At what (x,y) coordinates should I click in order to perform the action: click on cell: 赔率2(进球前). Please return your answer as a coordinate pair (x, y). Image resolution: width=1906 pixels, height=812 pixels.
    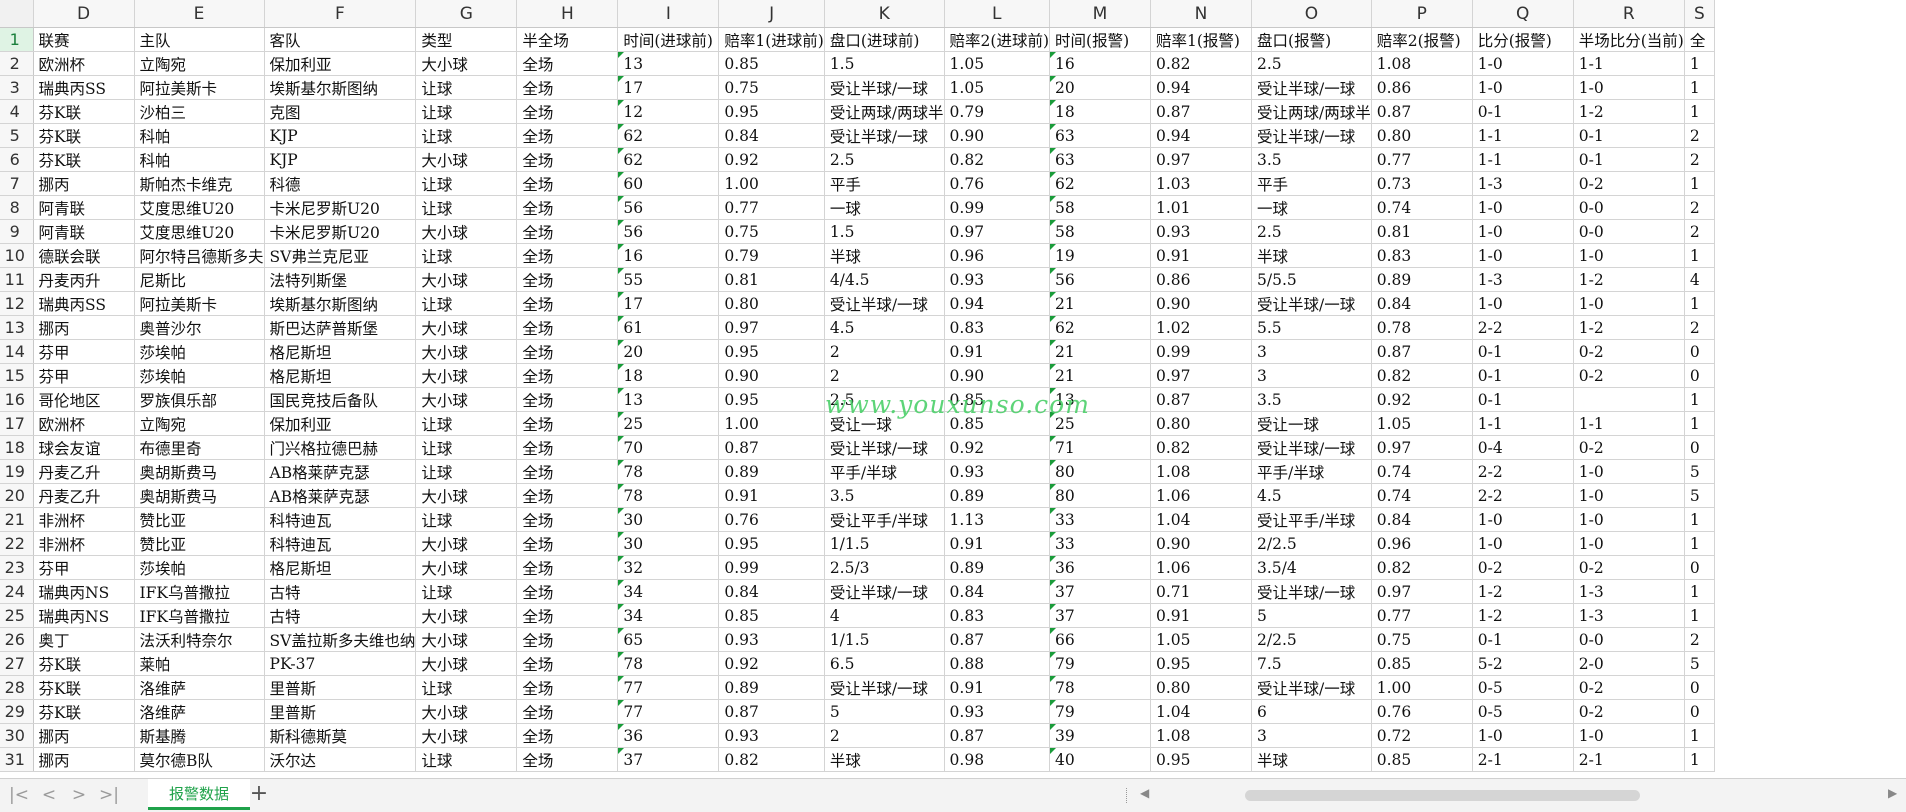
    Looking at the image, I should click on (997, 39).